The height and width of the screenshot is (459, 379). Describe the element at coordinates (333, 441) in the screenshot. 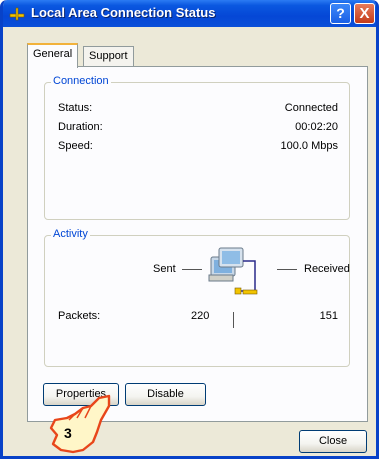

I see `close-button: Close` at that location.